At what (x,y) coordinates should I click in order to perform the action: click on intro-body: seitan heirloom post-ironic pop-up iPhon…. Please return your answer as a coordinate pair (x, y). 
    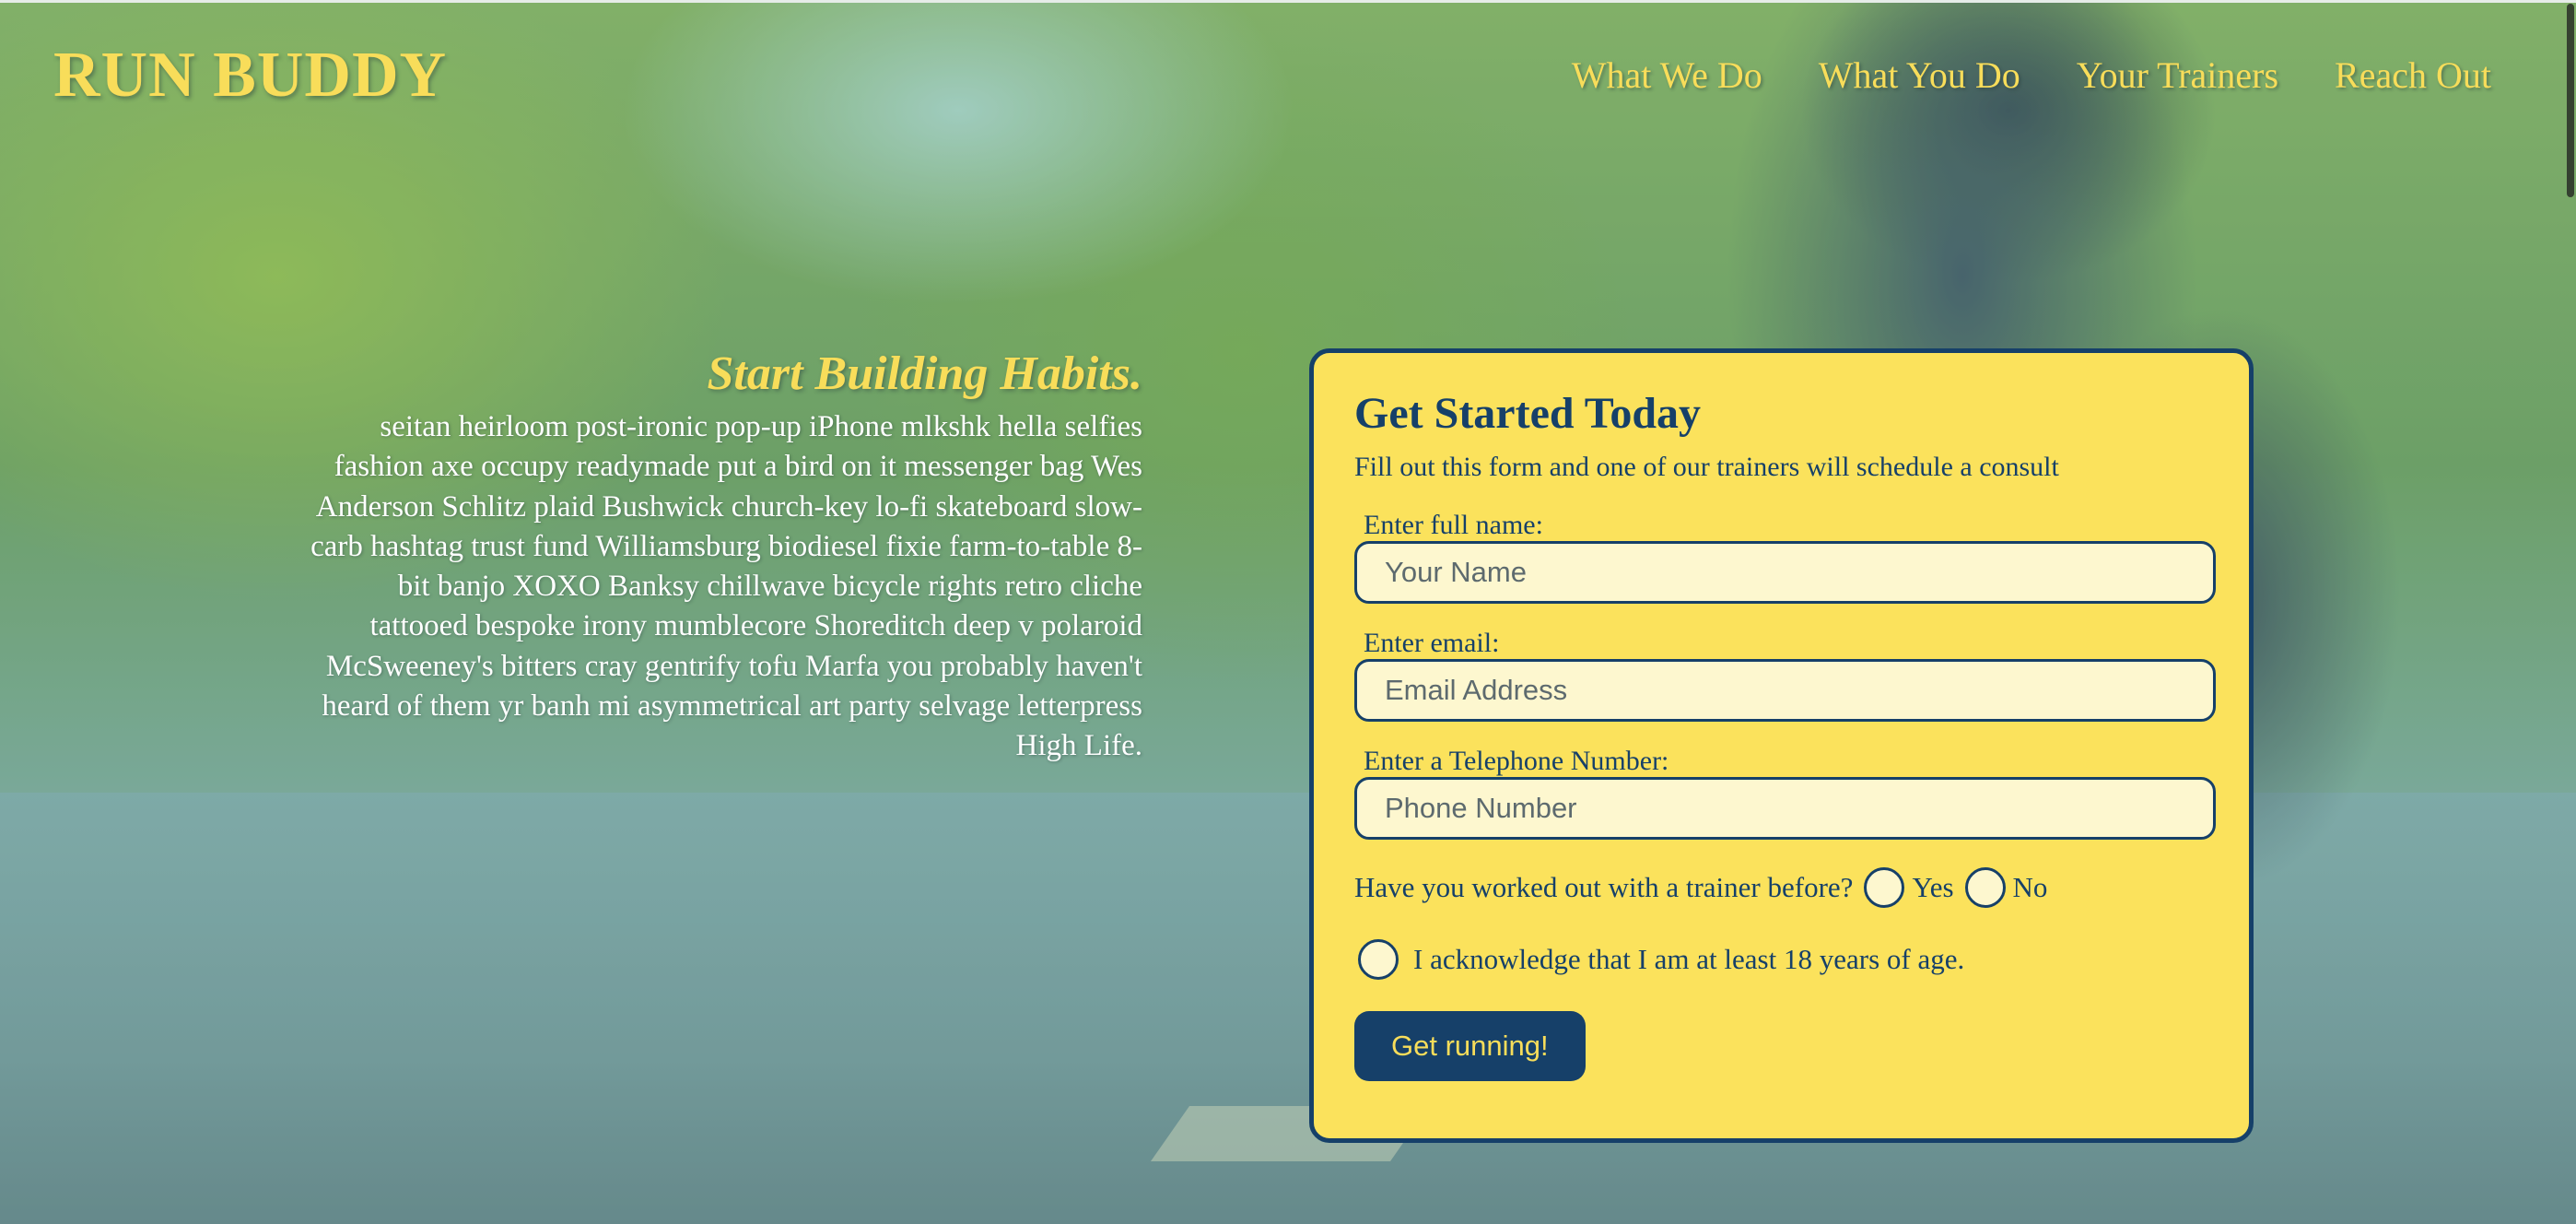
    Looking at the image, I should click on (726, 586).